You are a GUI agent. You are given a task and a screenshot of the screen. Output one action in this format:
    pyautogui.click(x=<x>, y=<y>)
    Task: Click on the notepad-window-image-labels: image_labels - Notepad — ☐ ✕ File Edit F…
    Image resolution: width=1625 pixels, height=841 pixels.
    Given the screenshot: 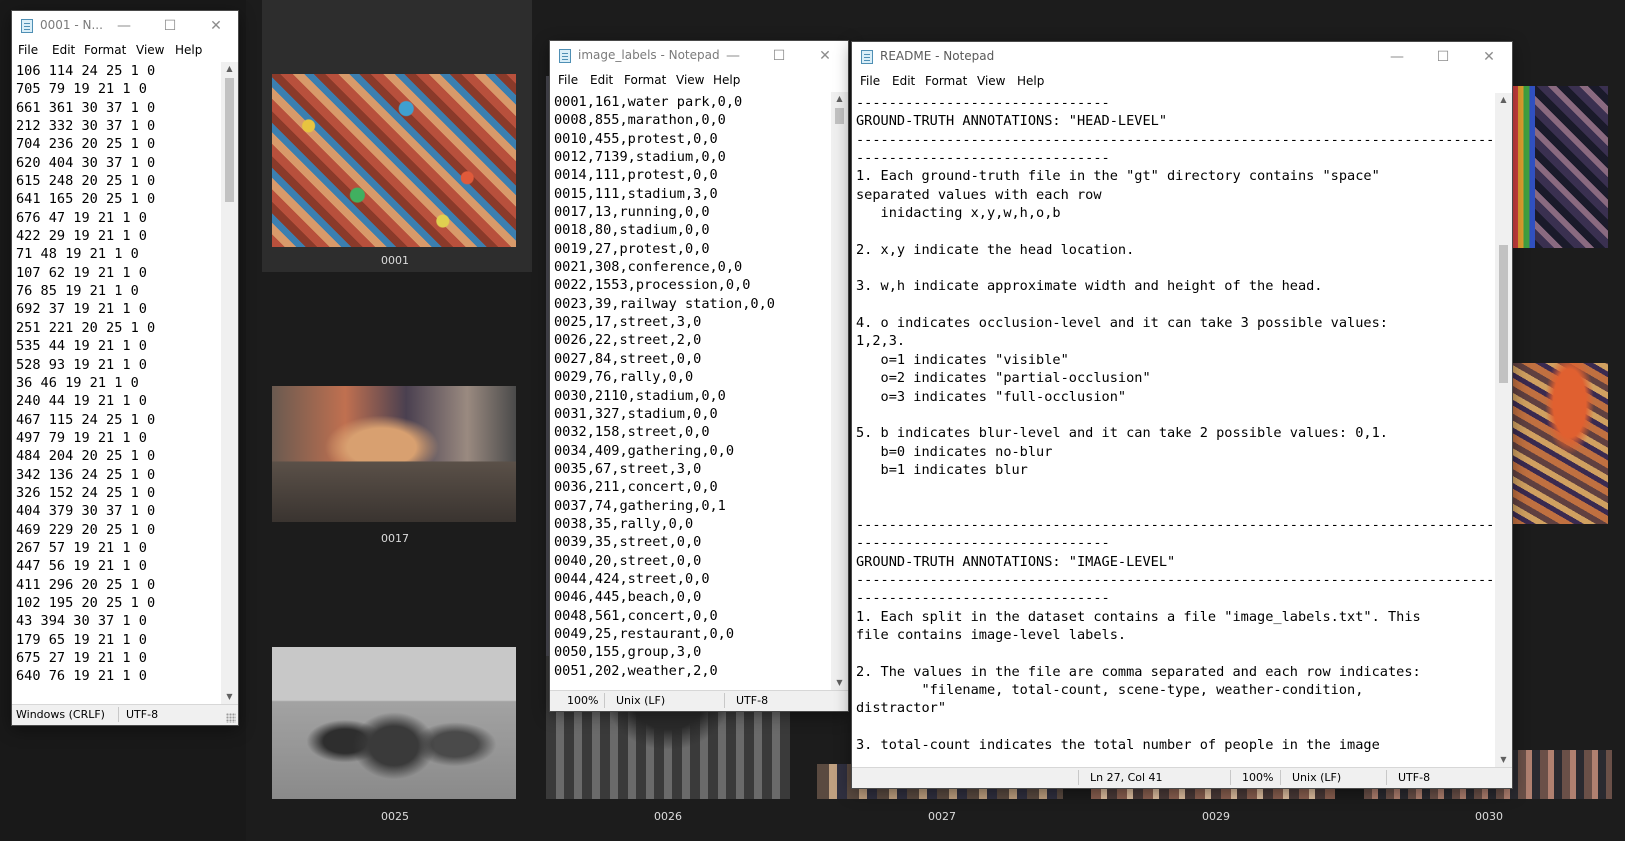 What is the action you would take?
    pyautogui.click(x=699, y=376)
    